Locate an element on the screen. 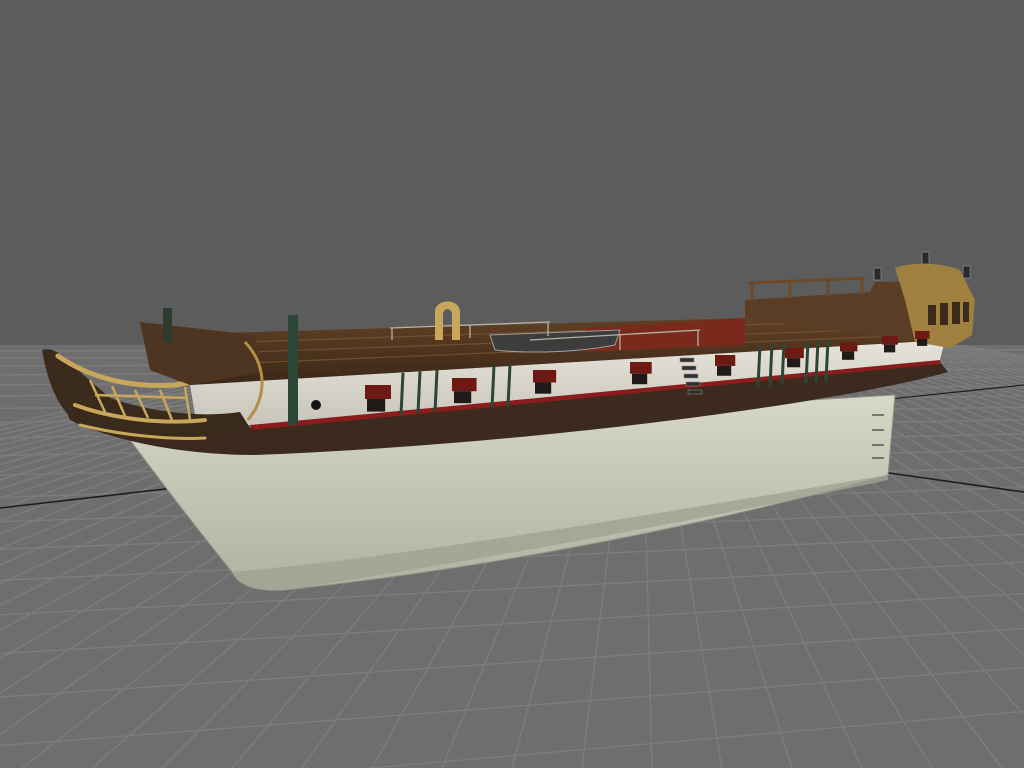  foremast-stump is located at coordinates (167, 325).